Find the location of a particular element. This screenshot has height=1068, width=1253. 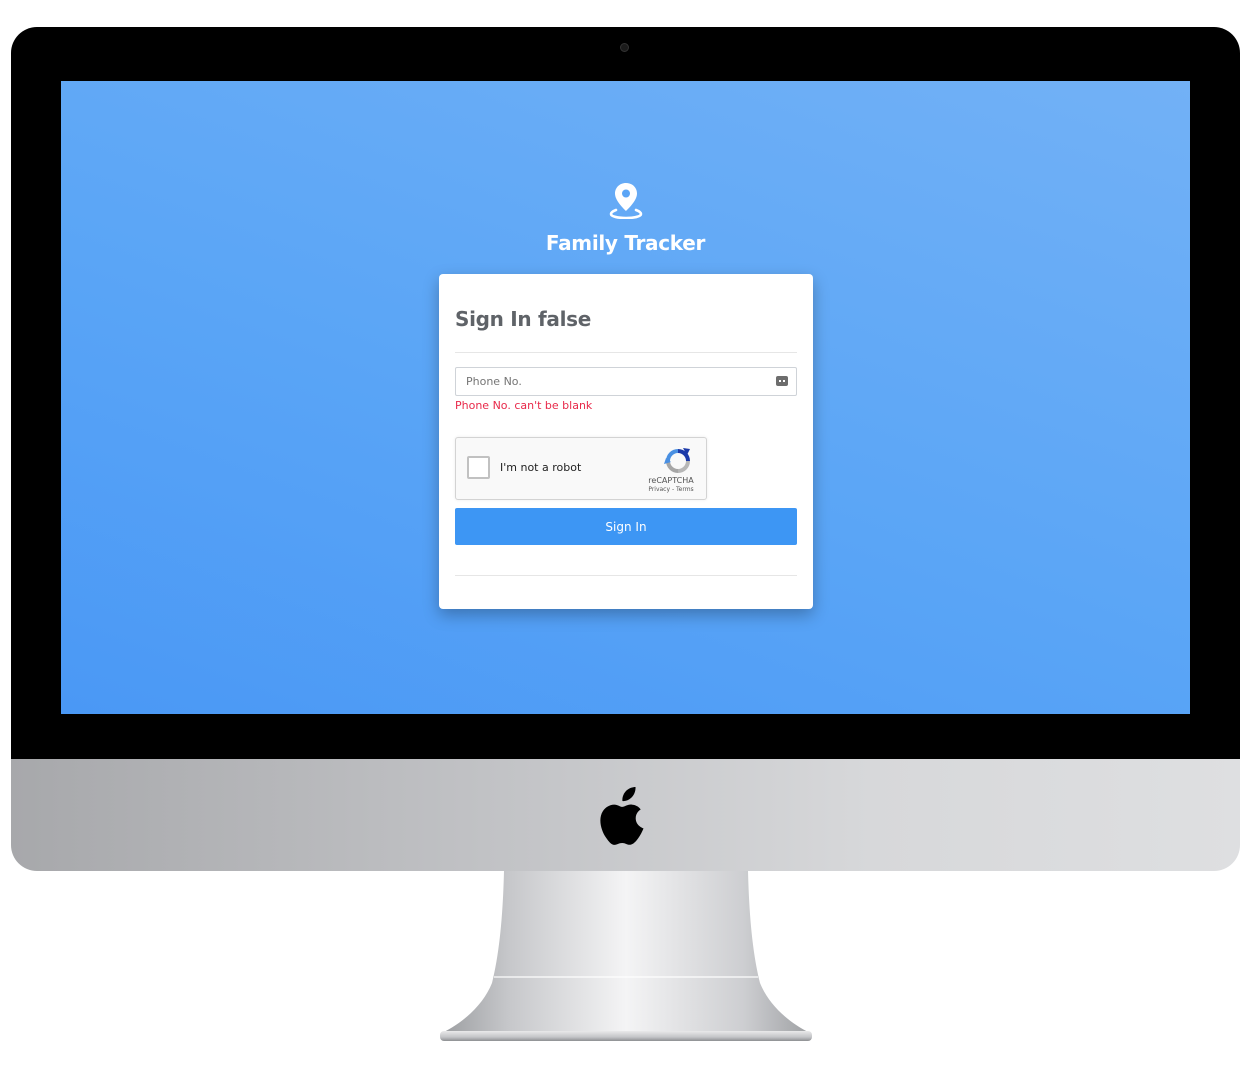

camera-icon is located at coordinates (624, 47).